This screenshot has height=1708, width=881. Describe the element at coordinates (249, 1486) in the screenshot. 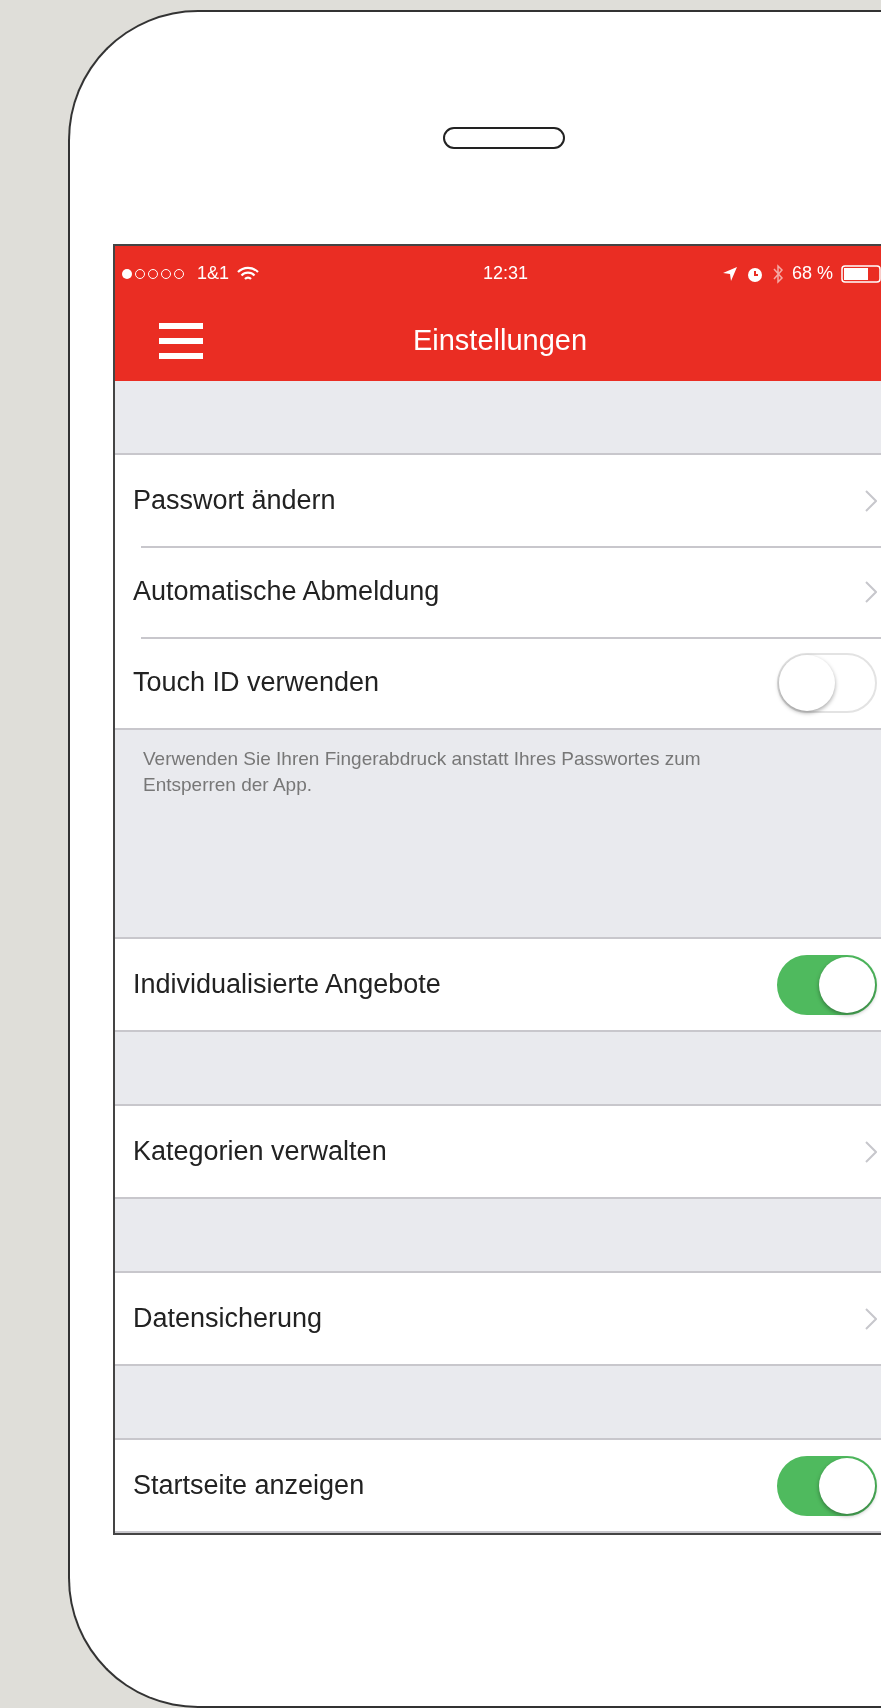

I see `row-label: Startseite anzeigen` at that location.